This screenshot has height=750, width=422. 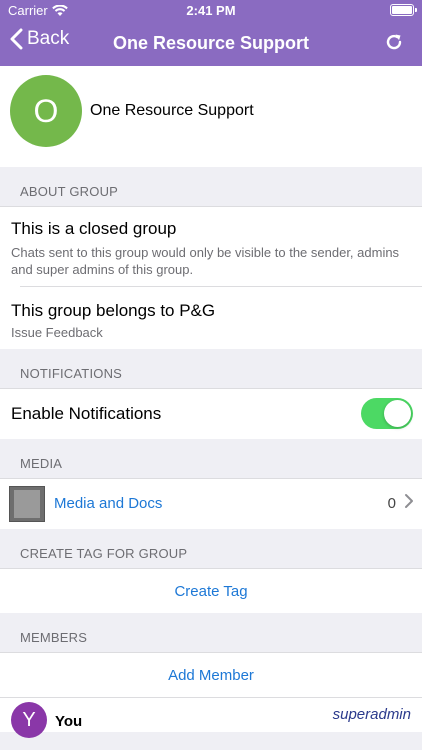 What do you see at coordinates (211, 591) in the screenshot?
I see `create-tag-button: Create Tag` at bounding box center [211, 591].